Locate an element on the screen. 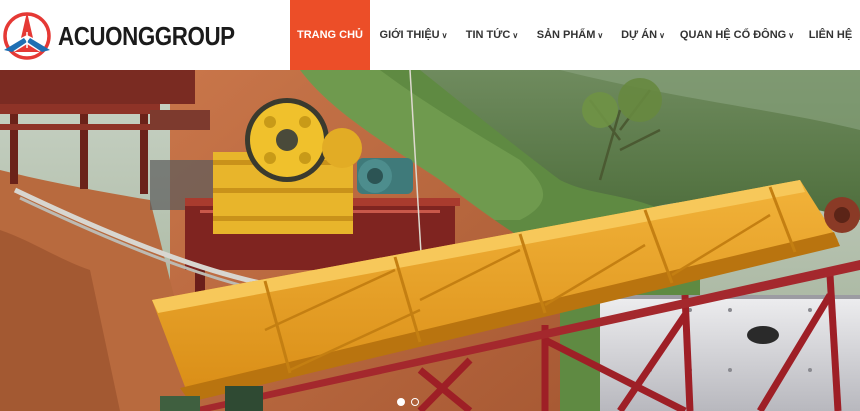 This screenshot has height=411, width=860. nav-item-home: TRANG CHỦ is located at coordinates (330, 35).